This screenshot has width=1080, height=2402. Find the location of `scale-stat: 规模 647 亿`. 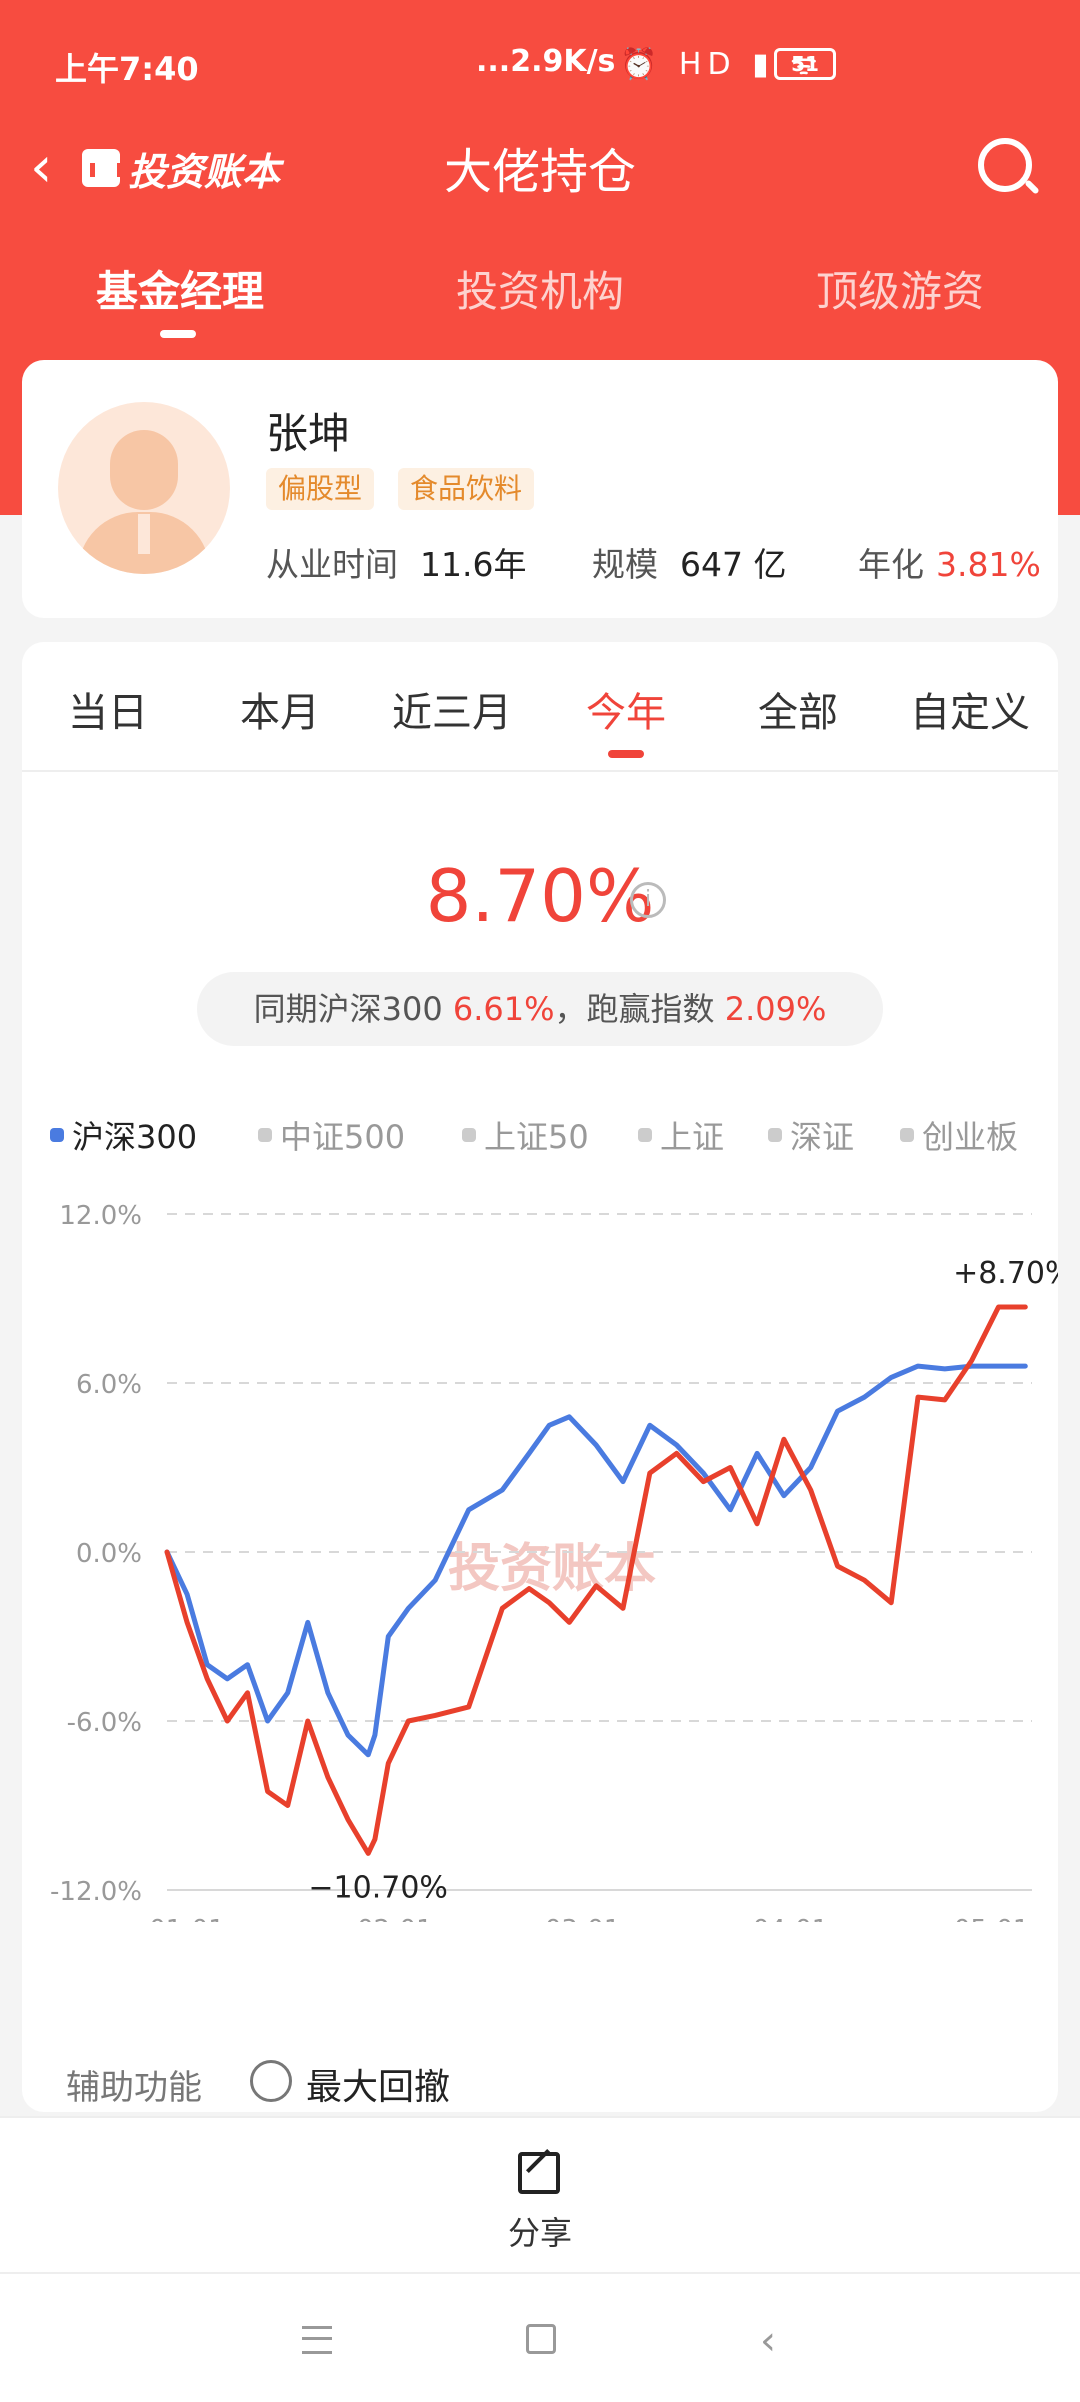

scale-stat: 规模 647 亿 is located at coordinates (689, 562).